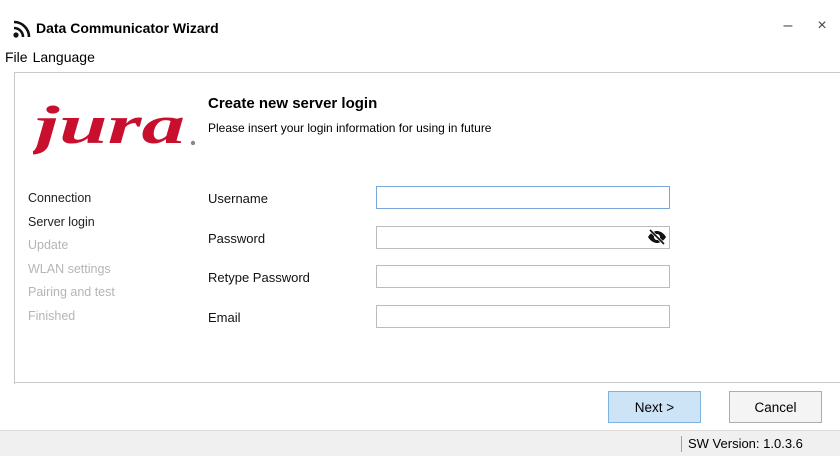  What do you see at coordinates (420, 22) in the screenshot?
I see `title-bar: Data Communicator Wizard – ×` at bounding box center [420, 22].